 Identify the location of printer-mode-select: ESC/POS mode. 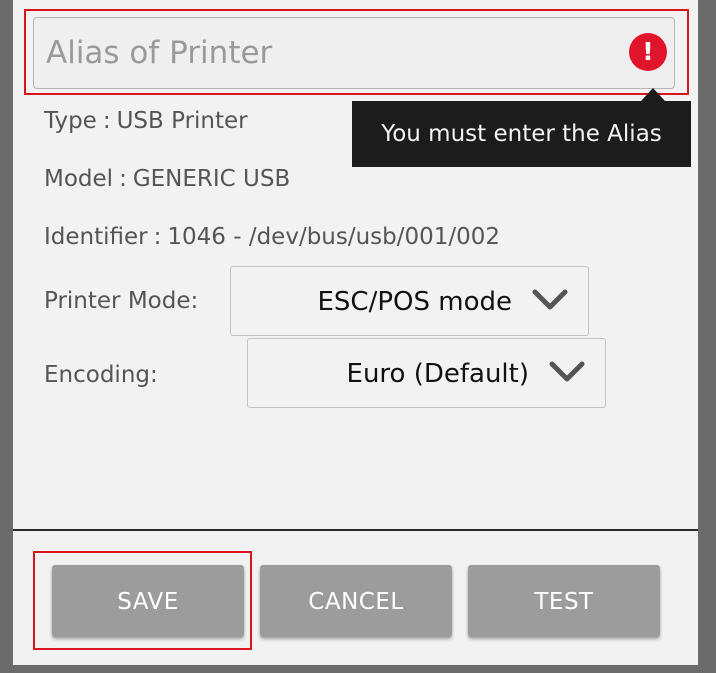
(409, 301).